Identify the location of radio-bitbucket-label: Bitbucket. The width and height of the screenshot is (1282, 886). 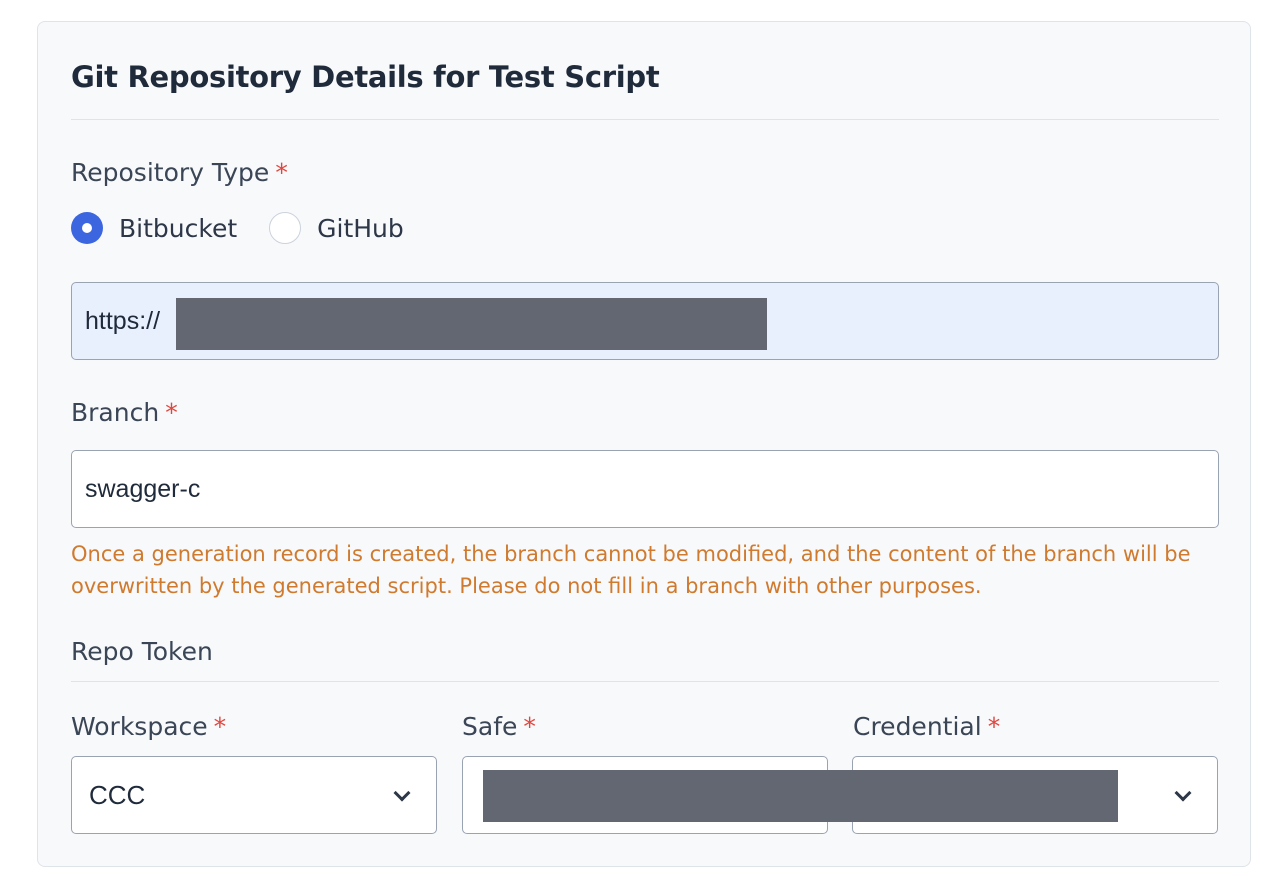
(178, 228).